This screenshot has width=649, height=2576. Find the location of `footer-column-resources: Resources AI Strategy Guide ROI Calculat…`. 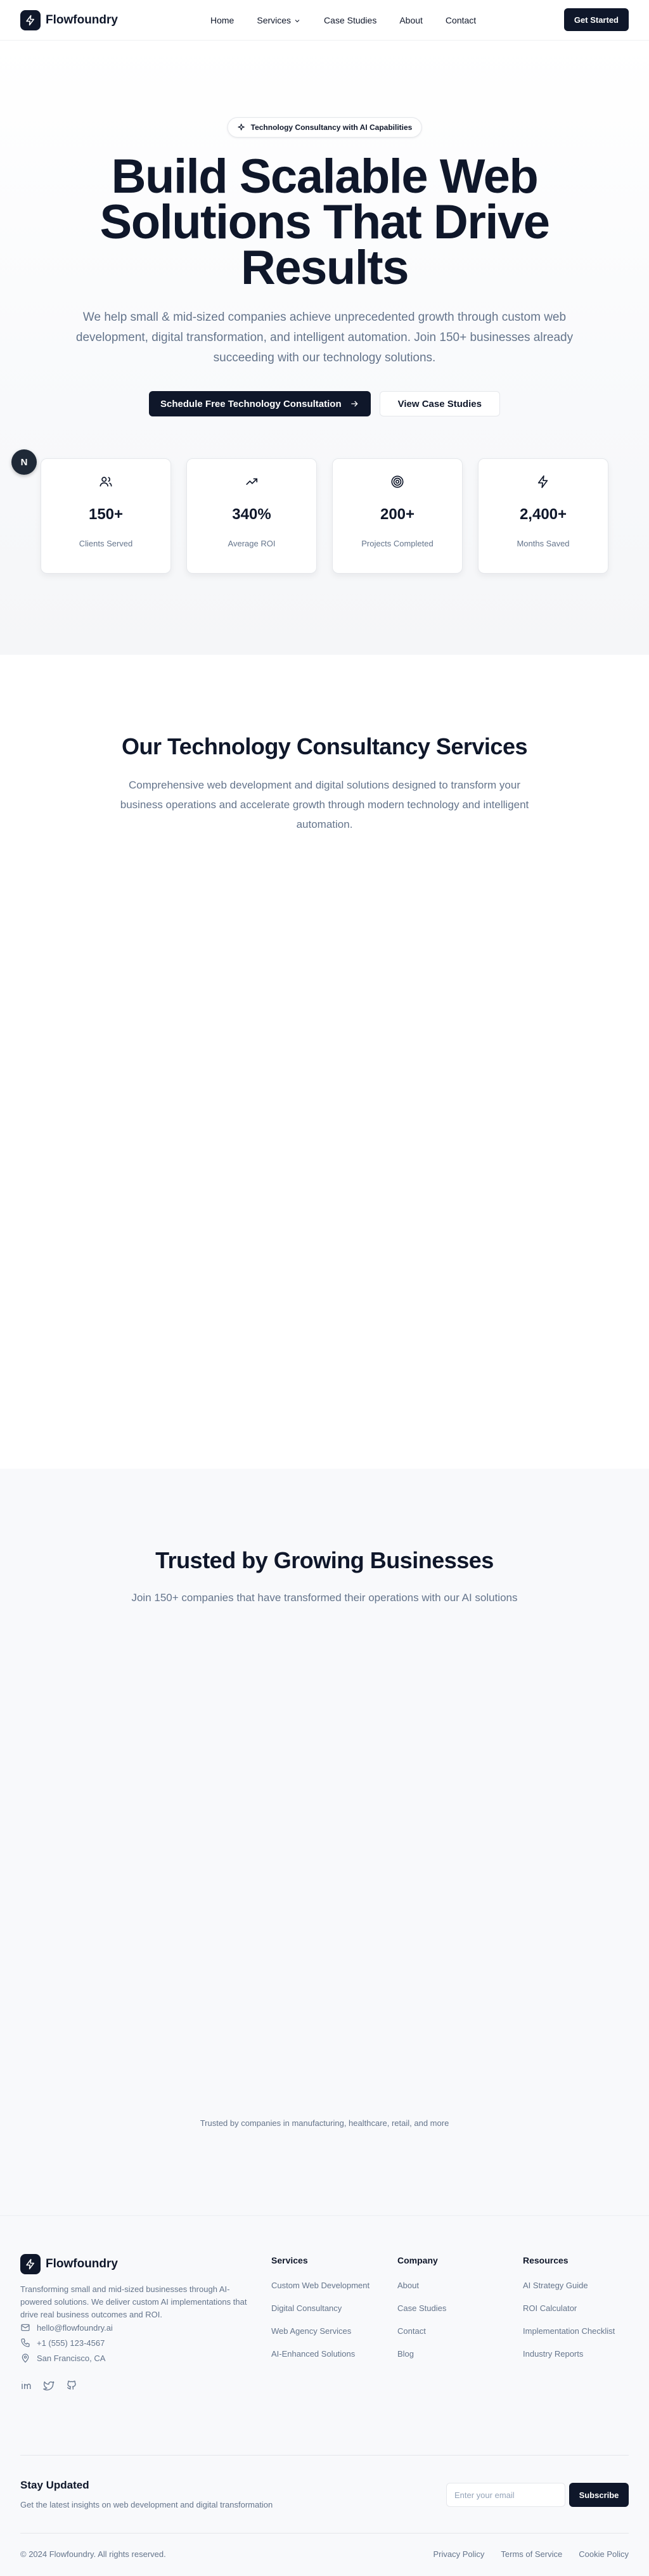

footer-column-resources: Resources AI Strategy Guide ROI Calculat… is located at coordinates (569, 2313).